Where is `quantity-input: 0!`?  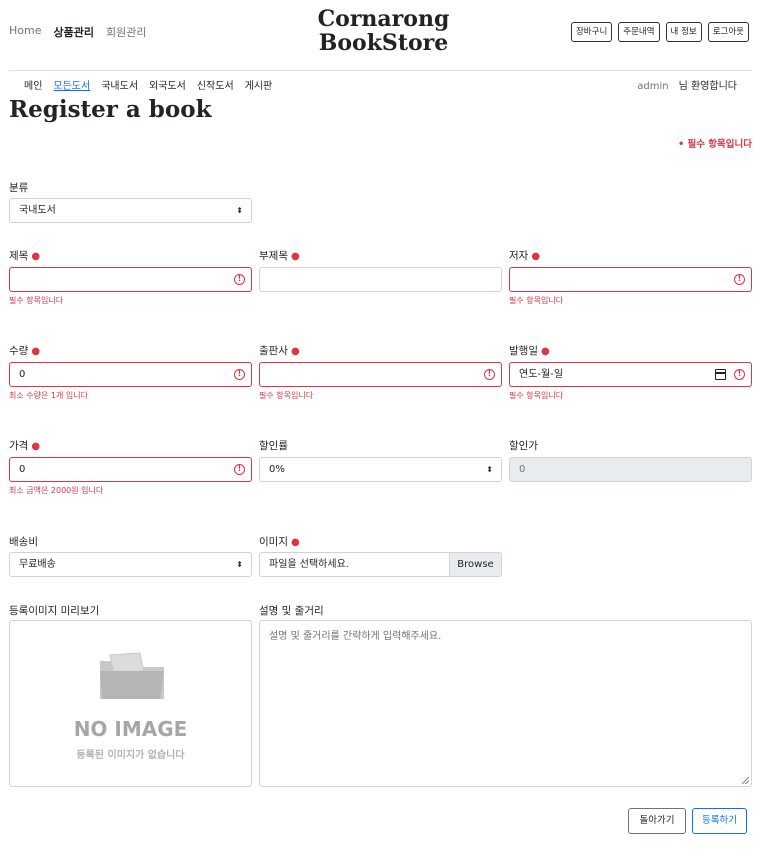
quantity-input: 0! is located at coordinates (130, 374).